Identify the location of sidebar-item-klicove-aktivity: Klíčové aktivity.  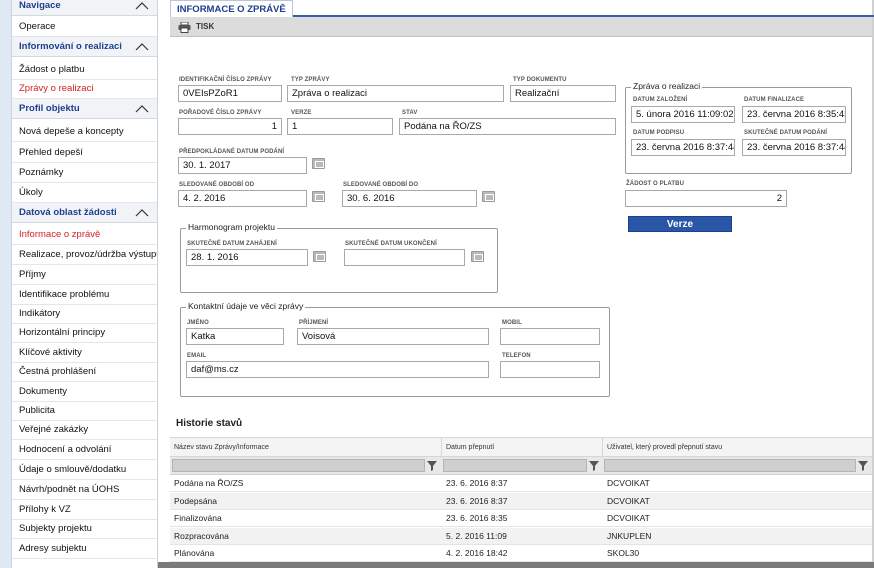
(84, 353).